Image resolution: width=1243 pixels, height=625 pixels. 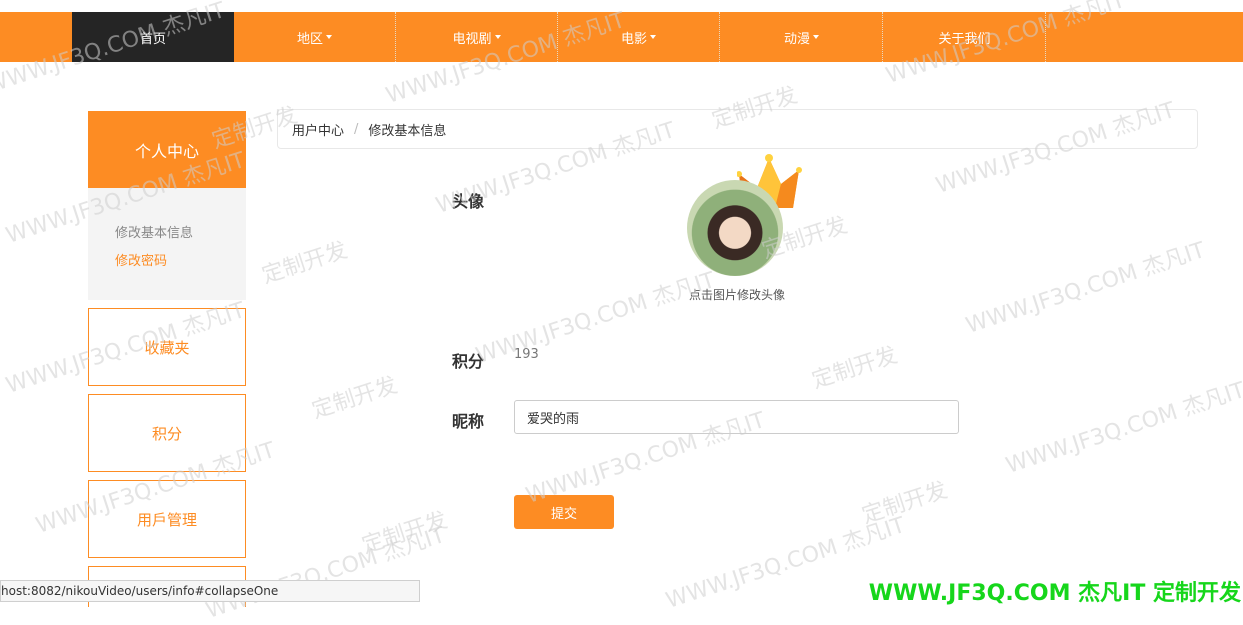 I want to click on sidebar-submenu: 修改基本信息 修改密码, so click(x=167, y=244).